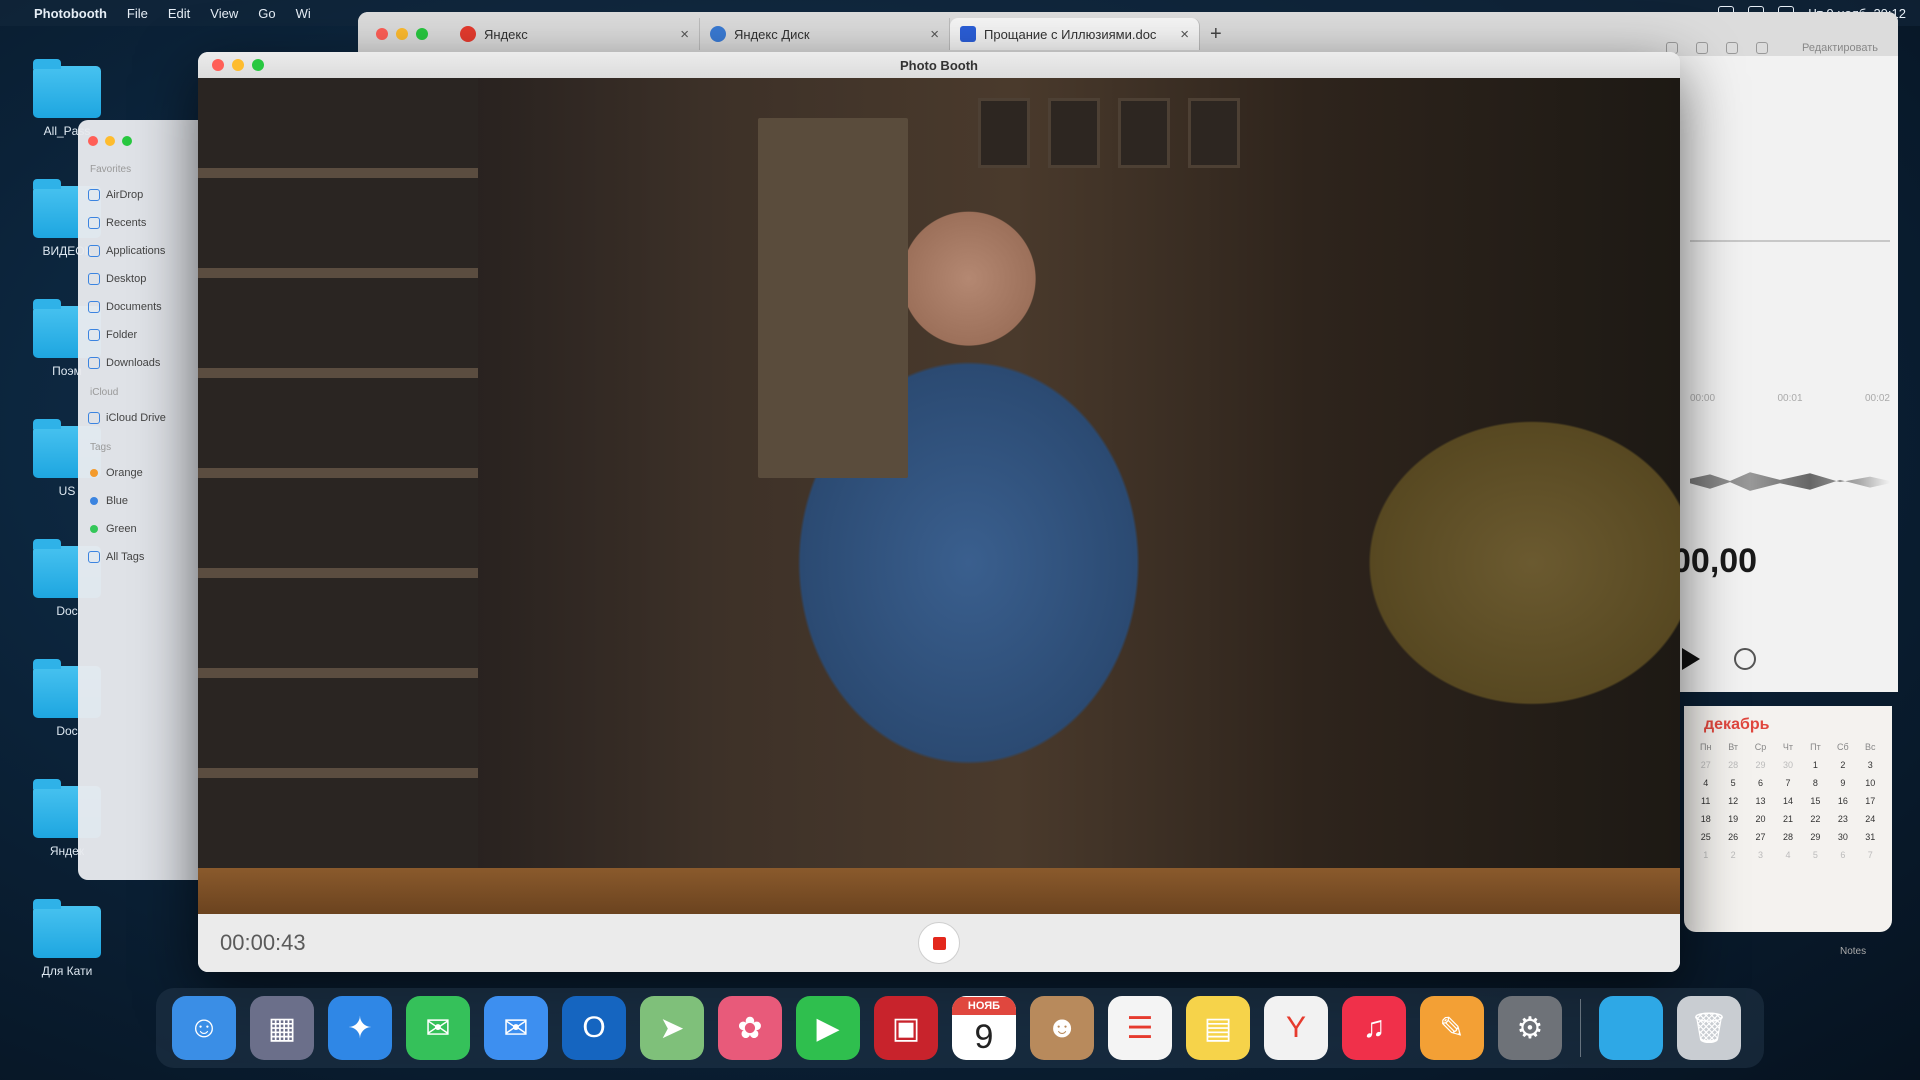 Image resolution: width=1920 pixels, height=1080 pixels. Describe the element at coordinates (1842, 803) in the screenshot. I see `calendar-day: 16` at that location.